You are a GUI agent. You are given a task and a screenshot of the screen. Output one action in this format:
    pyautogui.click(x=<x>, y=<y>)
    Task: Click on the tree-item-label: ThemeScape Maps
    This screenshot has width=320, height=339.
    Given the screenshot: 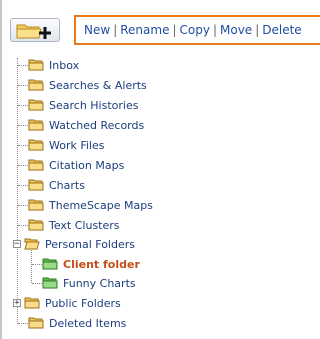 What is the action you would take?
    pyautogui.click(x=101, y=205)
    